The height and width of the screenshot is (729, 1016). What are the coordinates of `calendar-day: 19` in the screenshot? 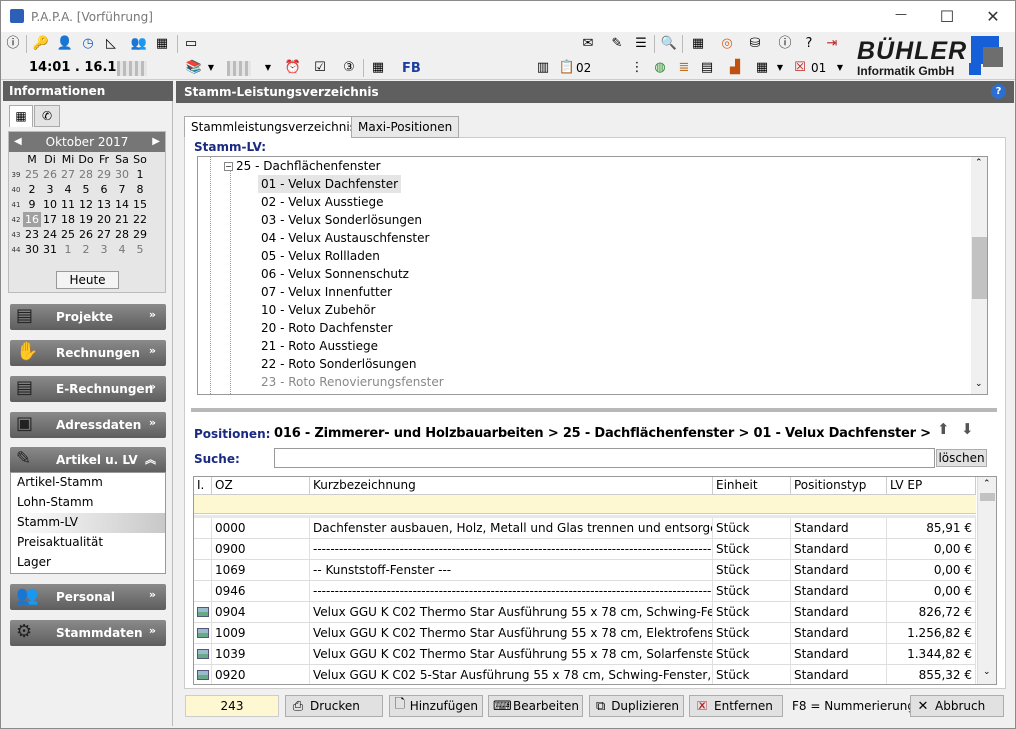 It's located at (86, 219).